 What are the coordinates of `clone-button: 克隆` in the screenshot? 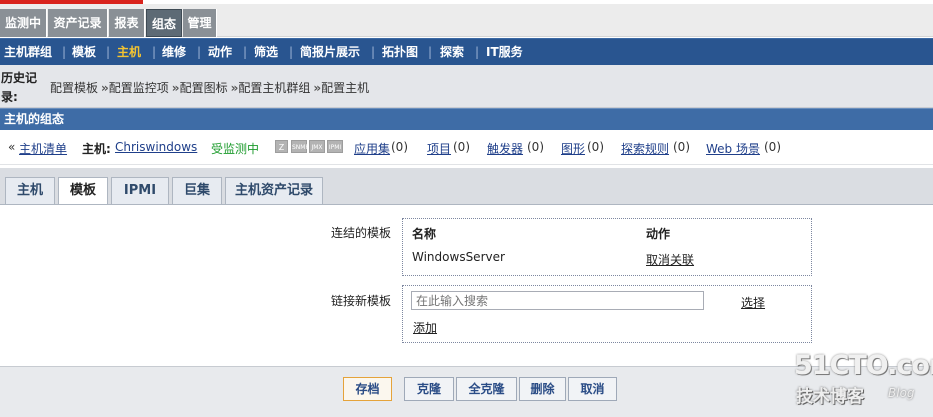 It's located at (429, 389).